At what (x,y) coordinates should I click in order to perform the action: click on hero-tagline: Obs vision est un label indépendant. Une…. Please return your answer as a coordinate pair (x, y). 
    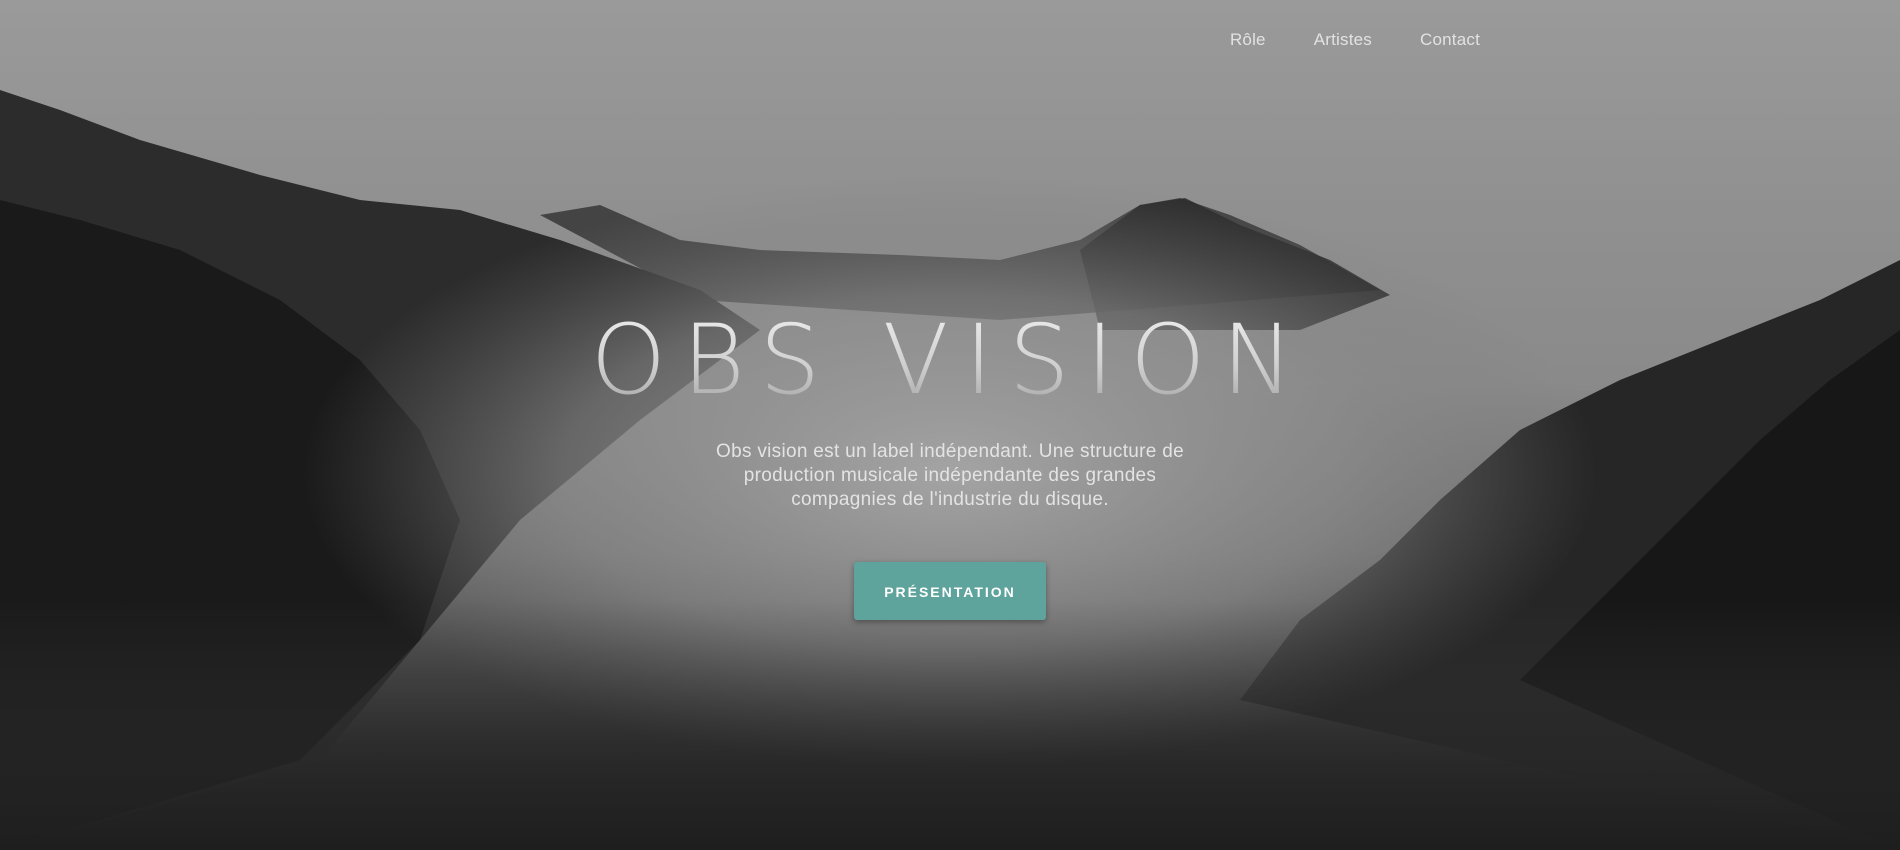
    Looking at the image, I should click on (950, 475).